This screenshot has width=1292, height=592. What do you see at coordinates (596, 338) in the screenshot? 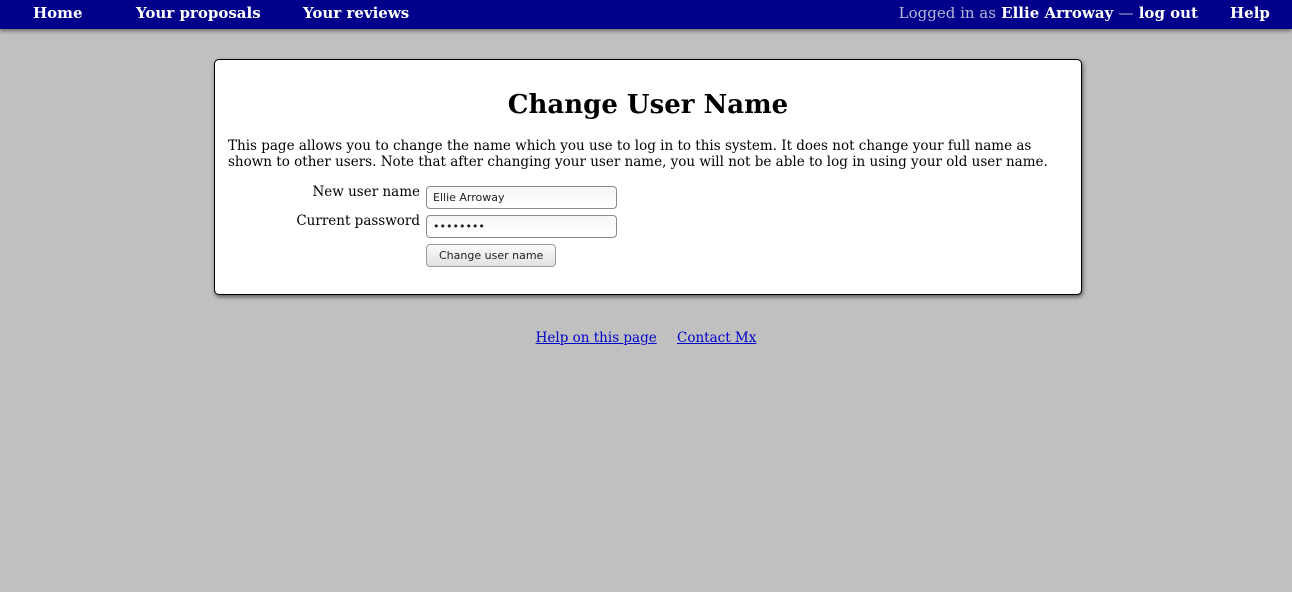
I see `help-on-this-page-link: Help on this page` at bounding box center [596, 338].